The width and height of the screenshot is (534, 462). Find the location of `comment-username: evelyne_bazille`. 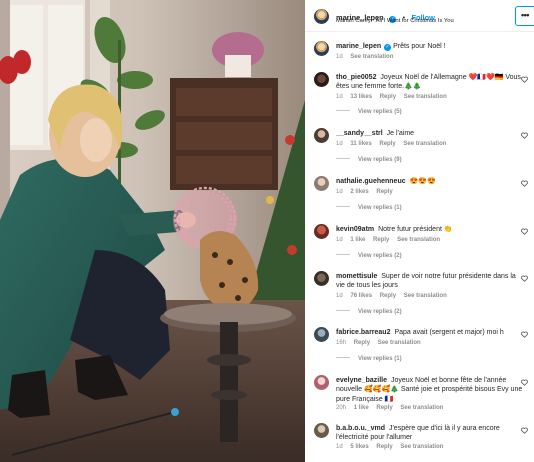

comment-username: evelyne_bazille is located at coordinates (361, 380).